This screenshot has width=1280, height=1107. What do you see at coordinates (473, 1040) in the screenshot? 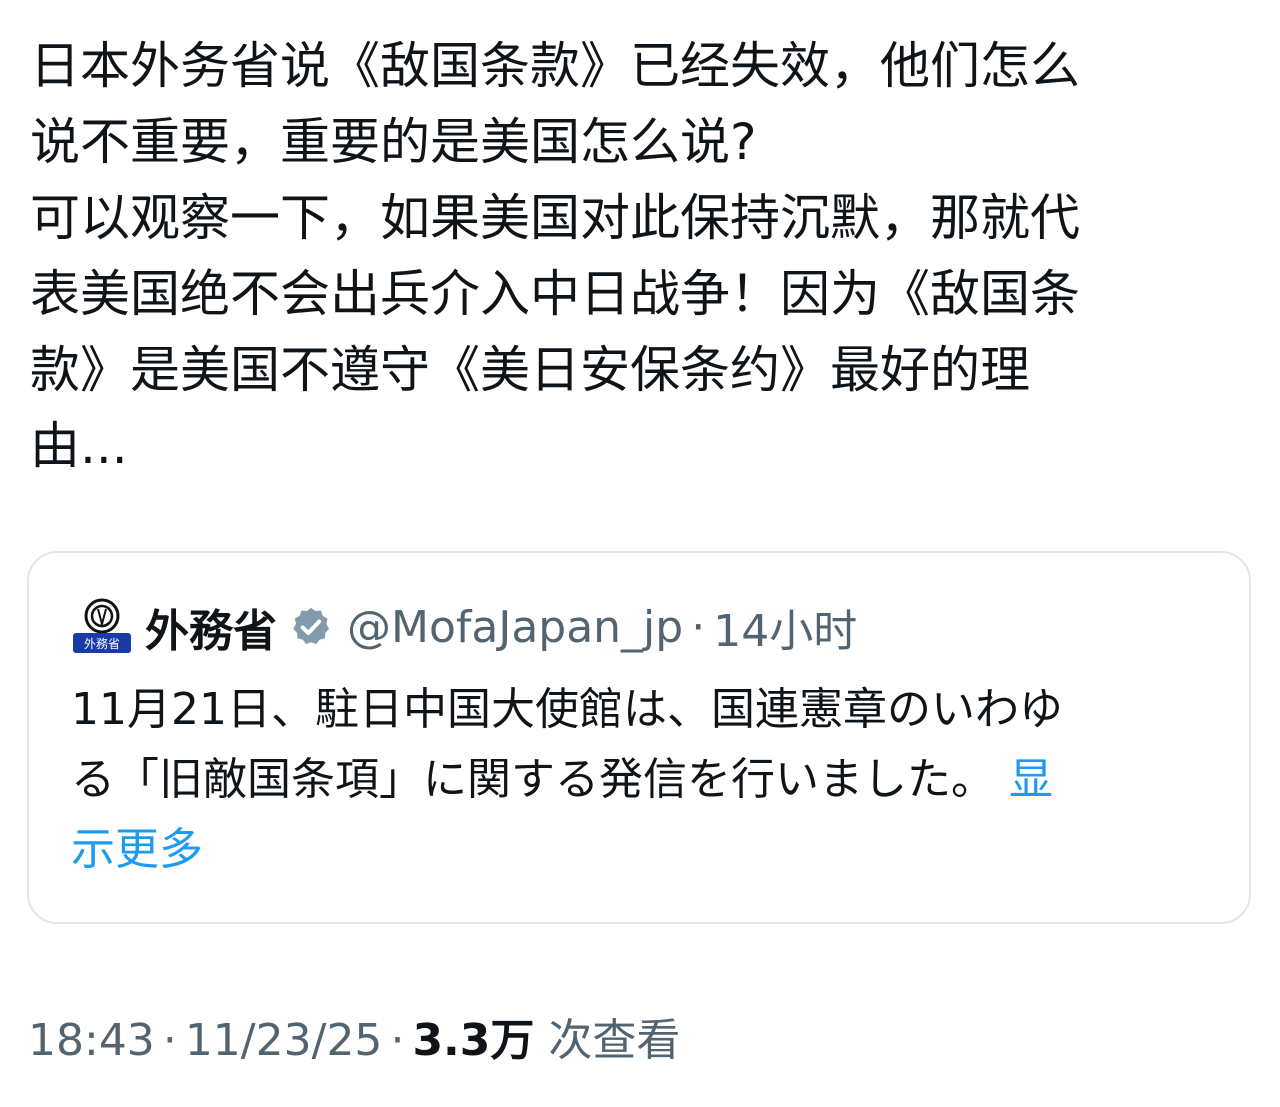
I see `views-count: 3.3万` at bounding box center [473, 1040].